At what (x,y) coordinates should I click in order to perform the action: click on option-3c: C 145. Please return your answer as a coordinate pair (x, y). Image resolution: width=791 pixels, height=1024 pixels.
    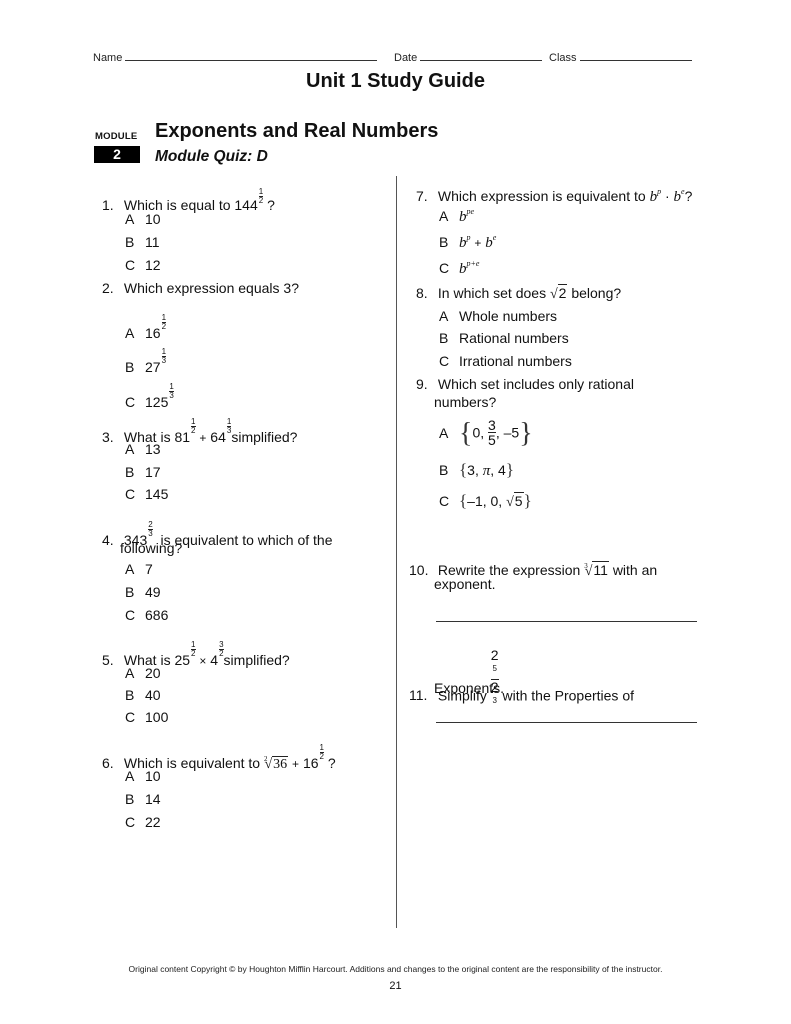
    Looking at the image, I should click on (146, 494).